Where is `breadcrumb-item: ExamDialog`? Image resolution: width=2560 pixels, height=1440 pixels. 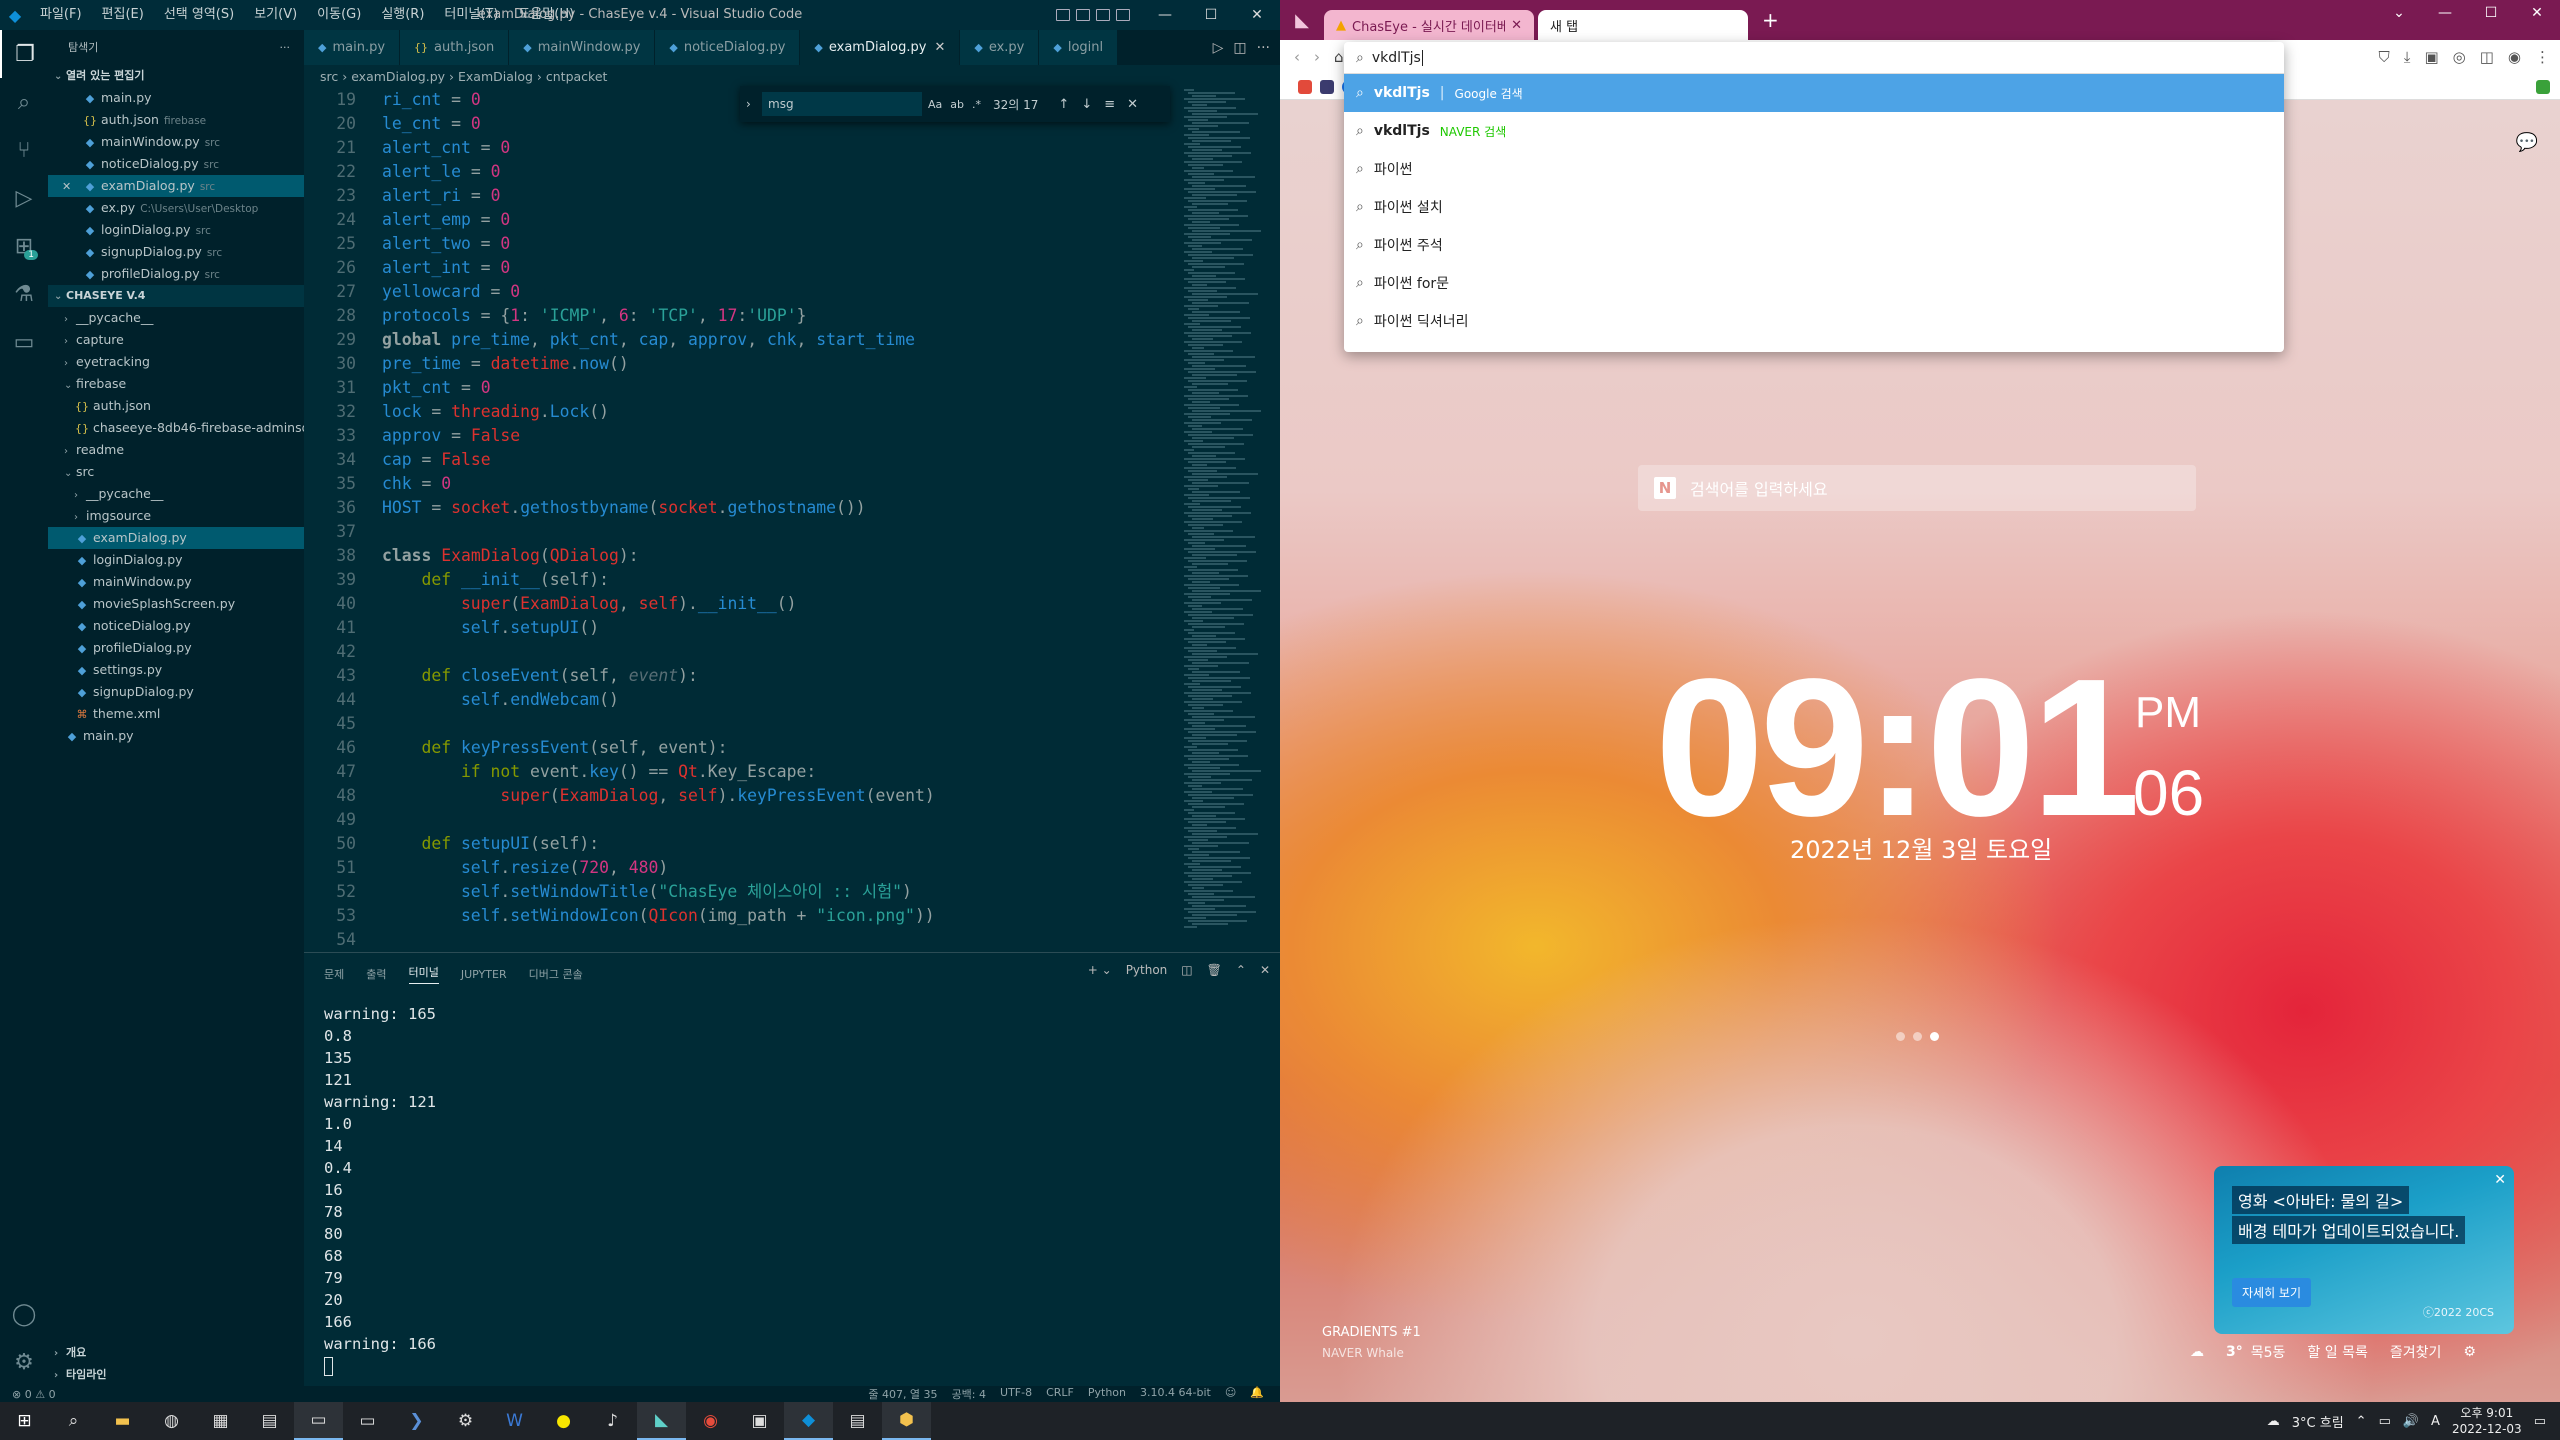
breadcrumb-item: ExamDialog is located at coordinates (495, 76).